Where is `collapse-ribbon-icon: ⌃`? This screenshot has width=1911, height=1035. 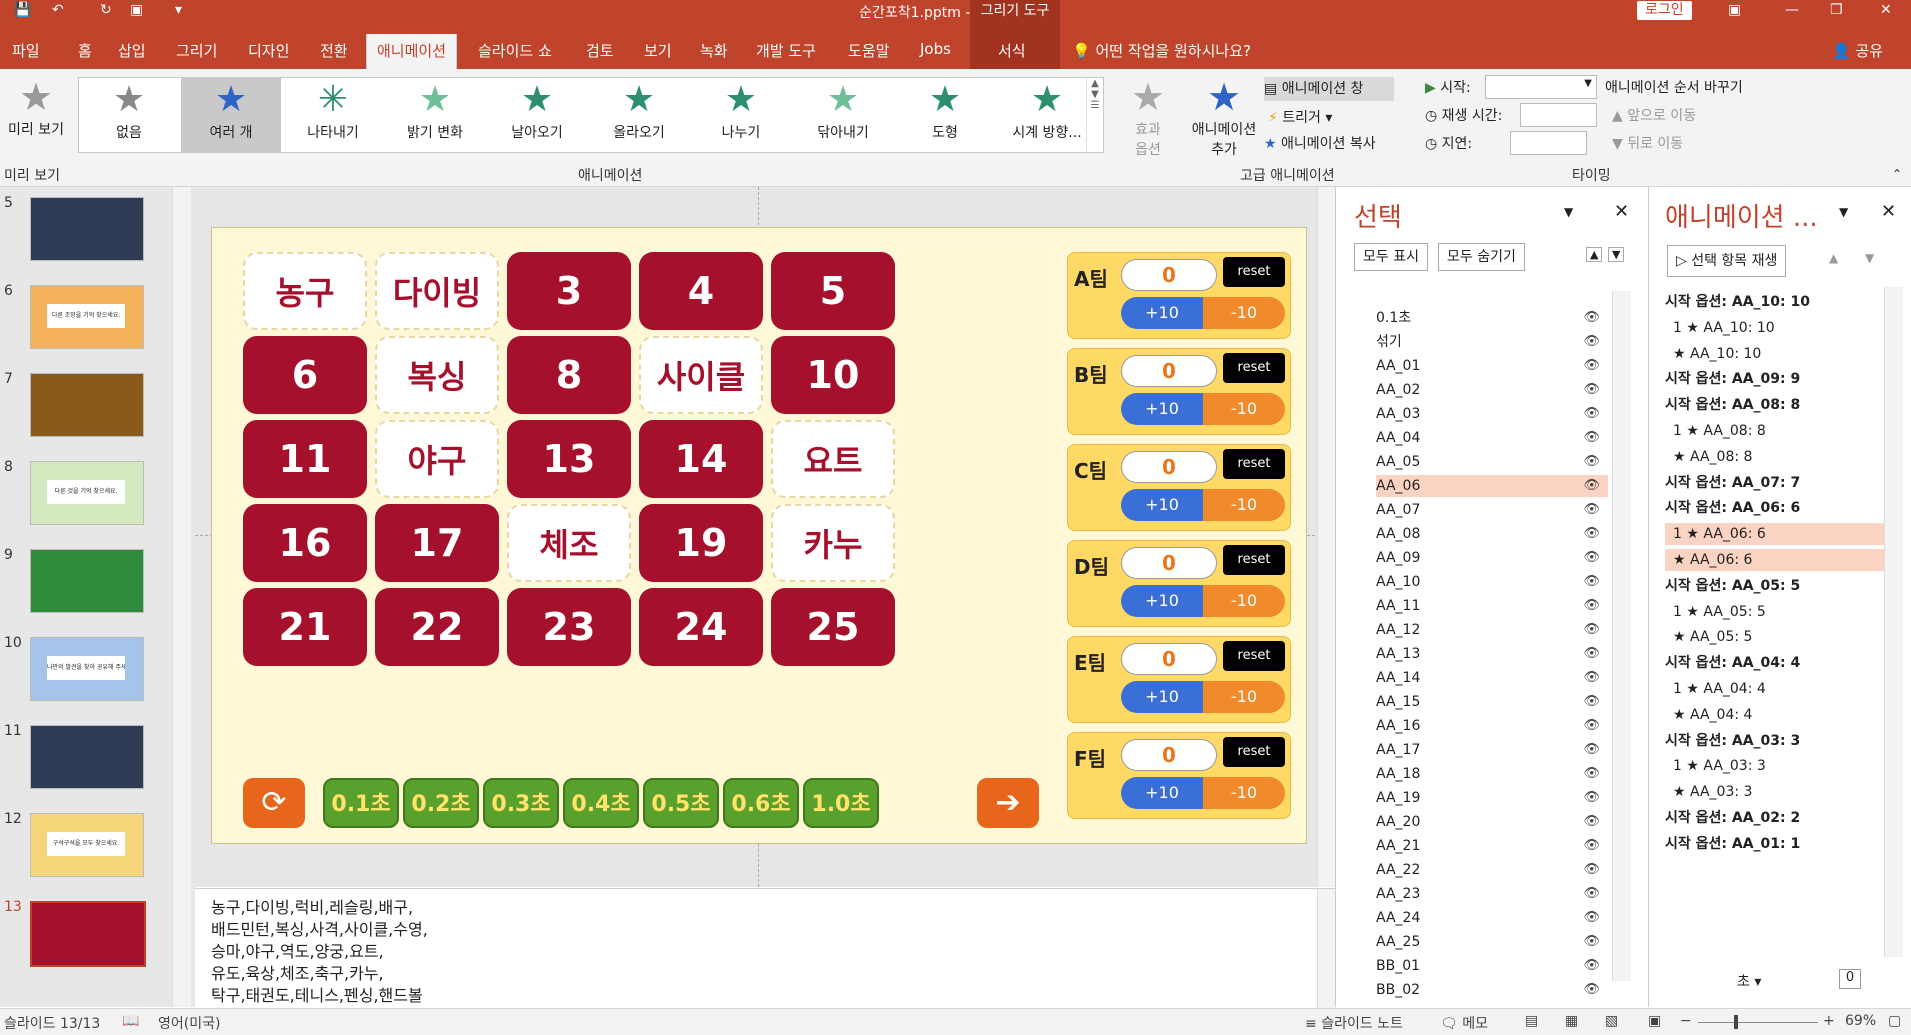
collapse-ribbon-icon: ⌃ is located at coordinates (1897, 174).